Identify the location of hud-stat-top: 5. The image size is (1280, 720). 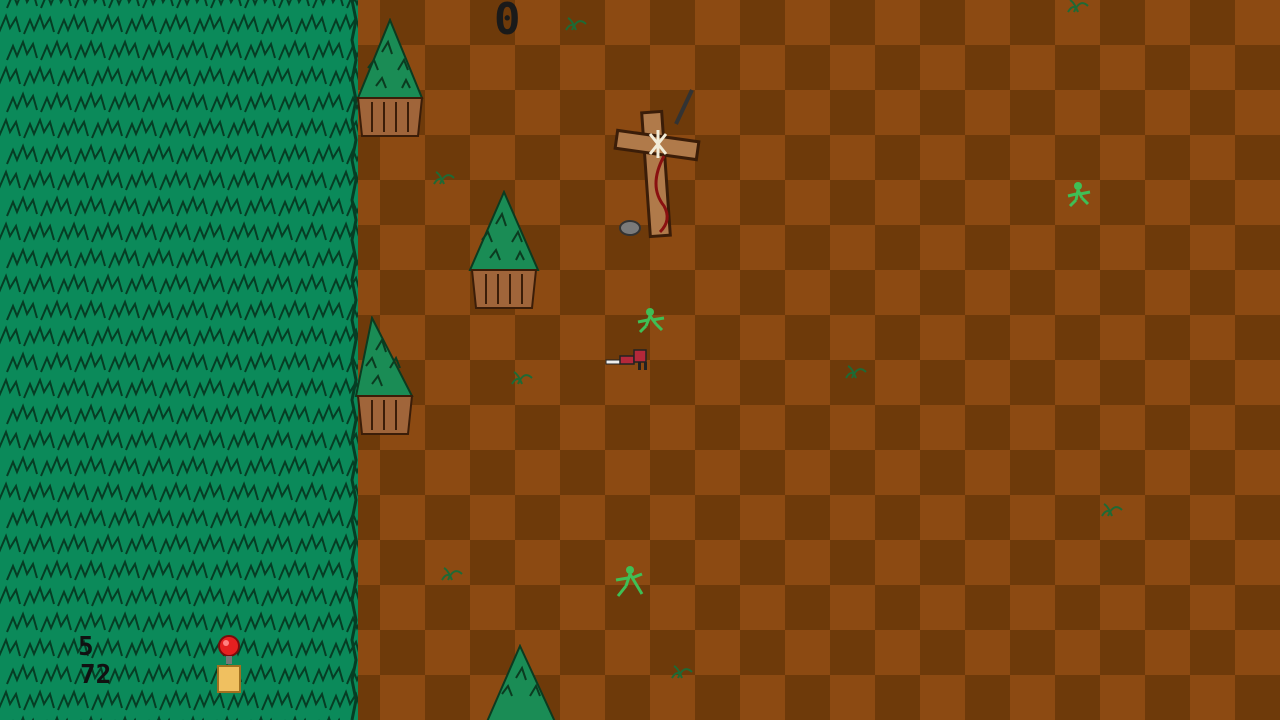
(86, 647).